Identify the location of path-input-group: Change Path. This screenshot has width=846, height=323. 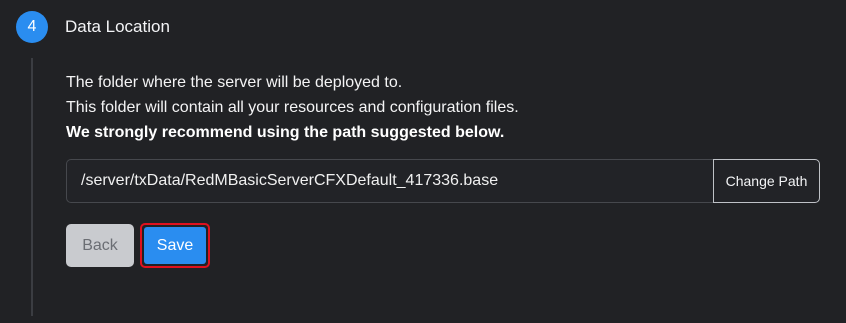
(443, 181).